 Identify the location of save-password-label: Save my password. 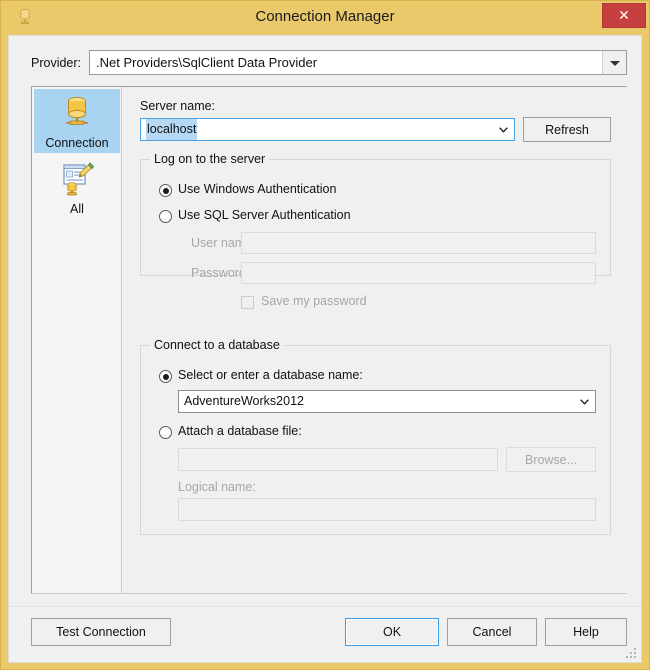
(314, 301).